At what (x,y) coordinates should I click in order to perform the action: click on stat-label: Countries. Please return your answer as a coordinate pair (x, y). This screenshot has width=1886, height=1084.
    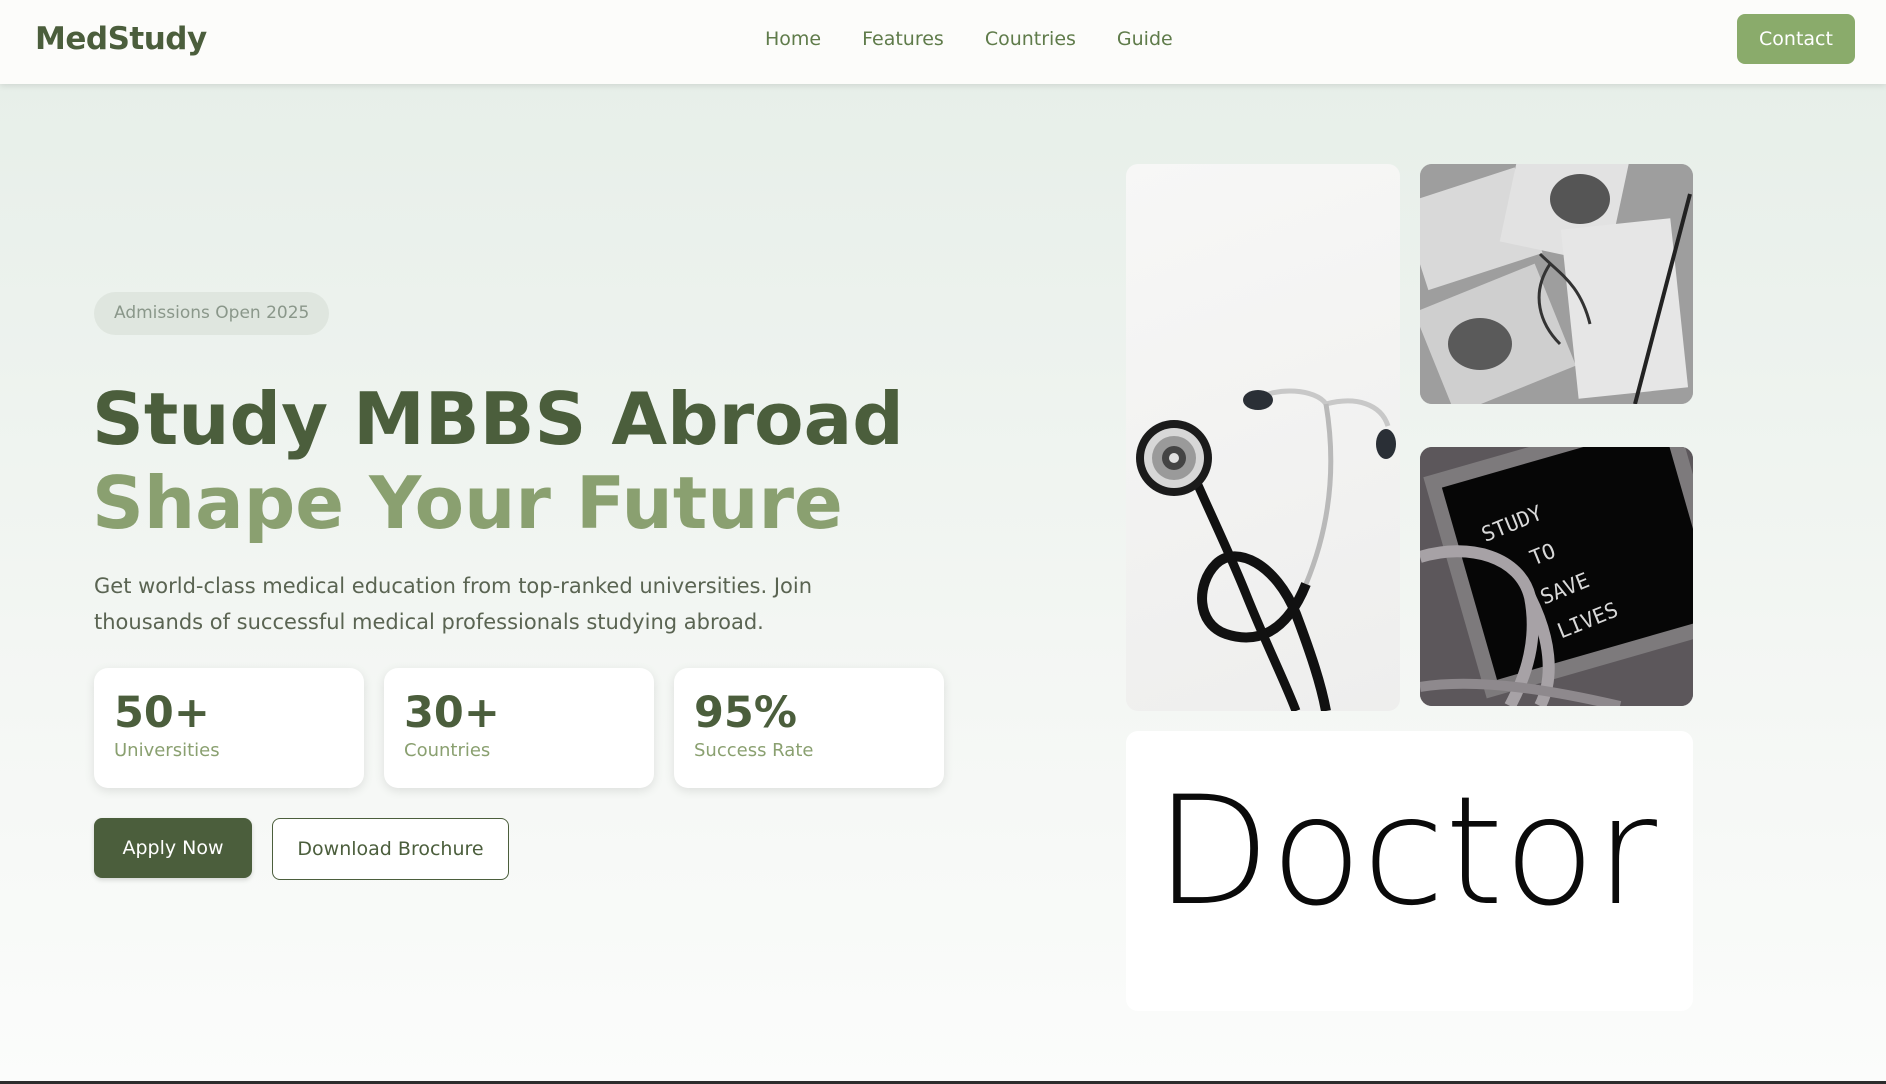
    Looking at the image, I should click on (447, 750).